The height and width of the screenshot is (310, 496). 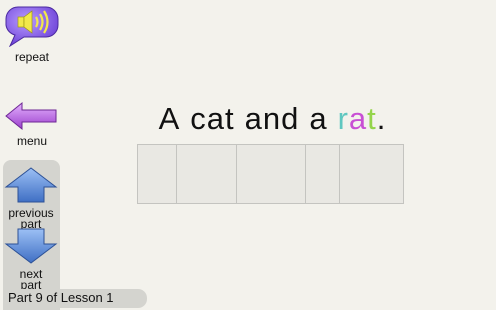 What do you see at coordinates (318, 118) in the screenshot?
I see `word-4: a` at bounding box center [318, 118].